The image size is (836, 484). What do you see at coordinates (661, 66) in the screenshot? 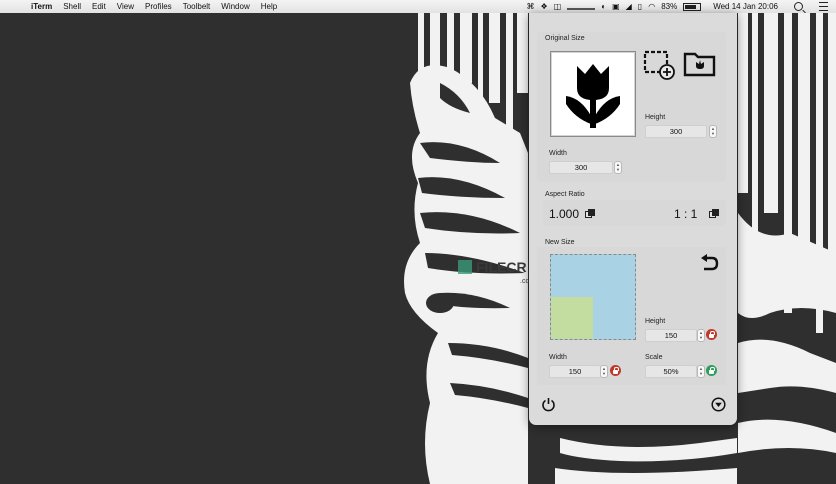
I see `select-area-add-icon` at bounding box center [661, 66].